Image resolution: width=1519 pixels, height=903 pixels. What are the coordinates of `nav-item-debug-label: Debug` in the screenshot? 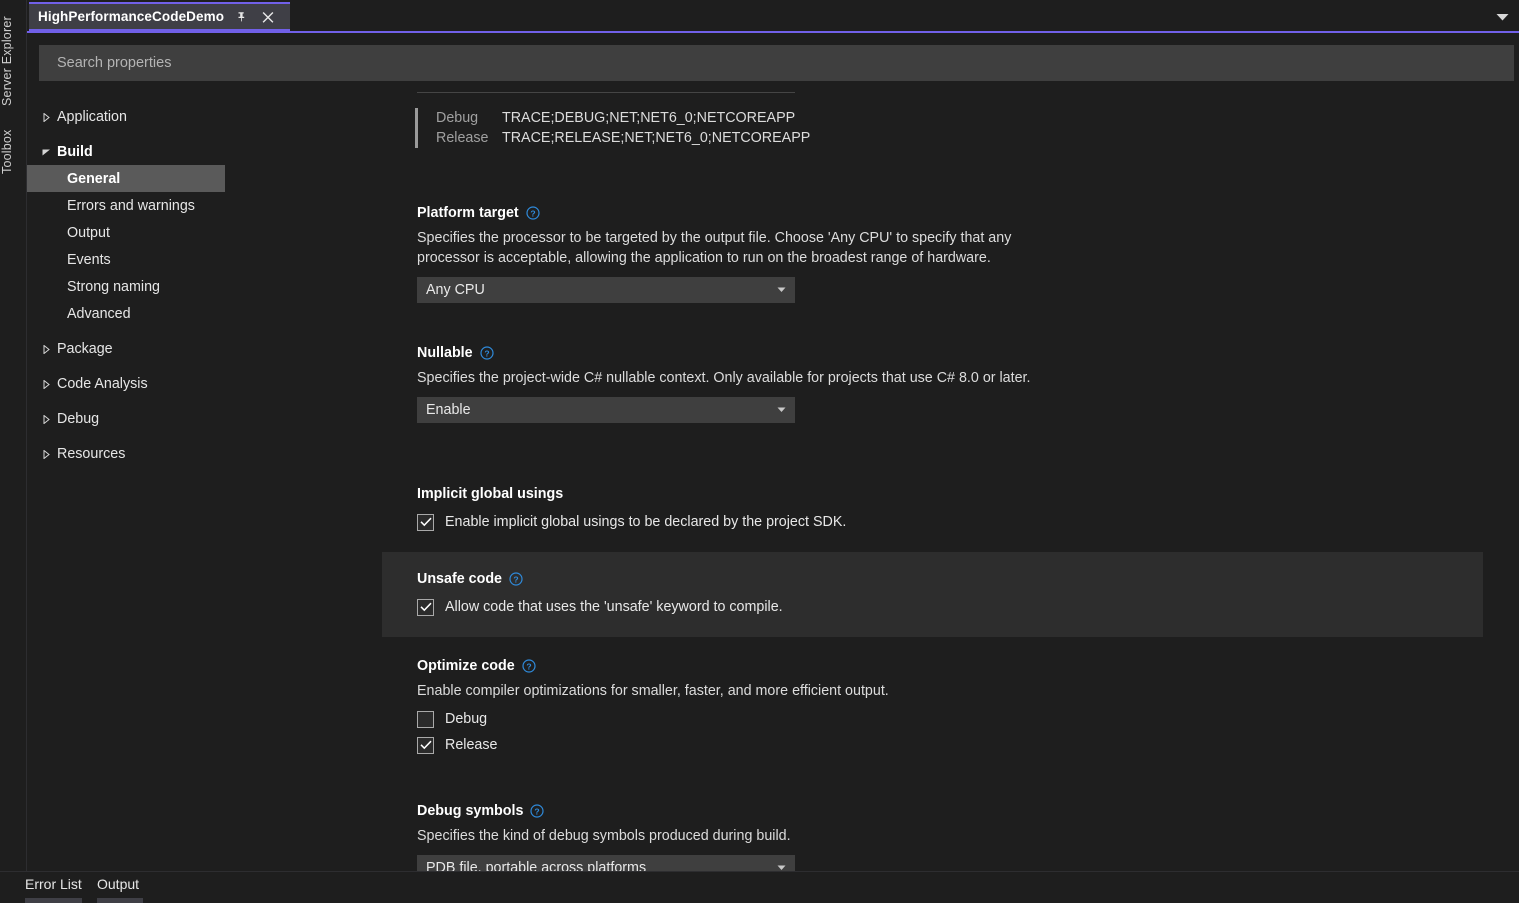 It's located at (78, 419).